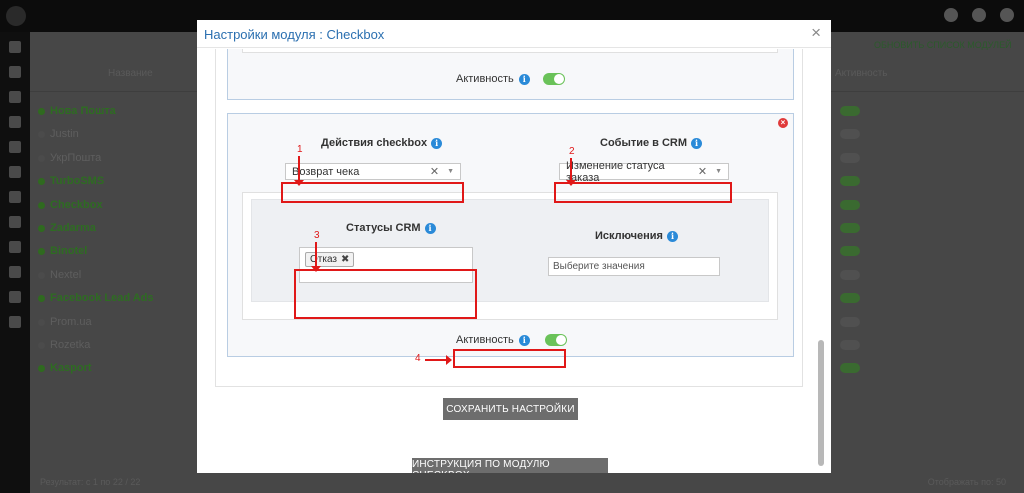  Describe the element at coordinates (485, 340) in the screenshot. I see `activity-label: Активность` at that location.